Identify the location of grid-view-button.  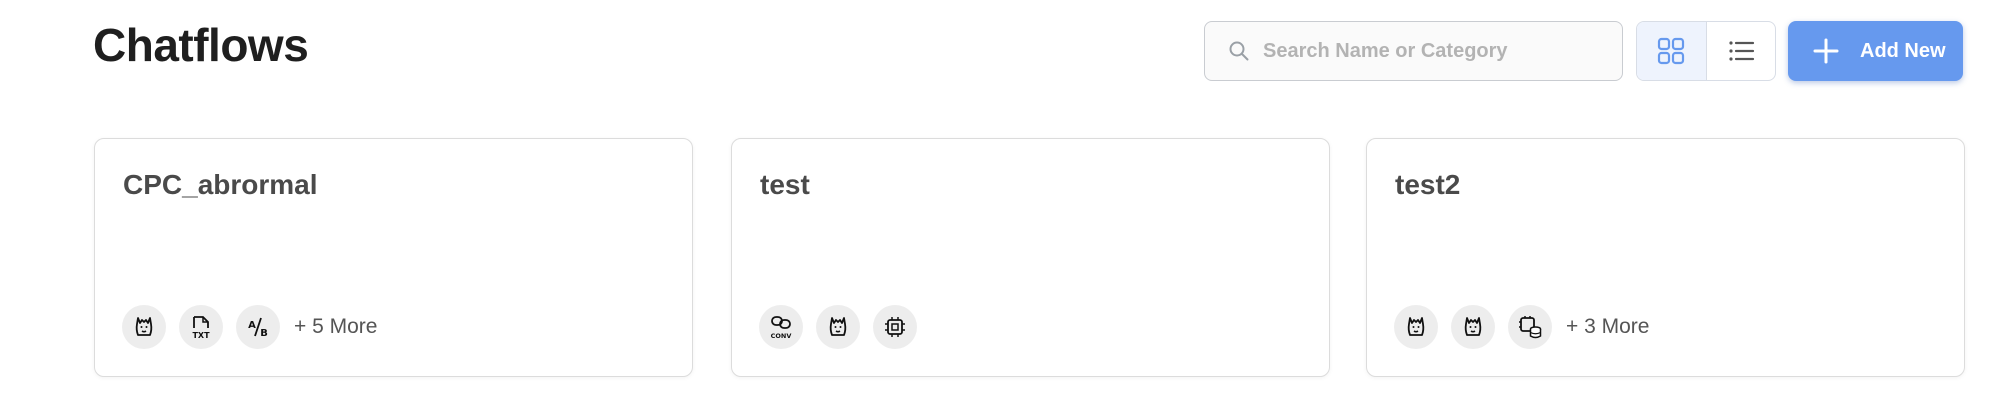
(1672, 51).